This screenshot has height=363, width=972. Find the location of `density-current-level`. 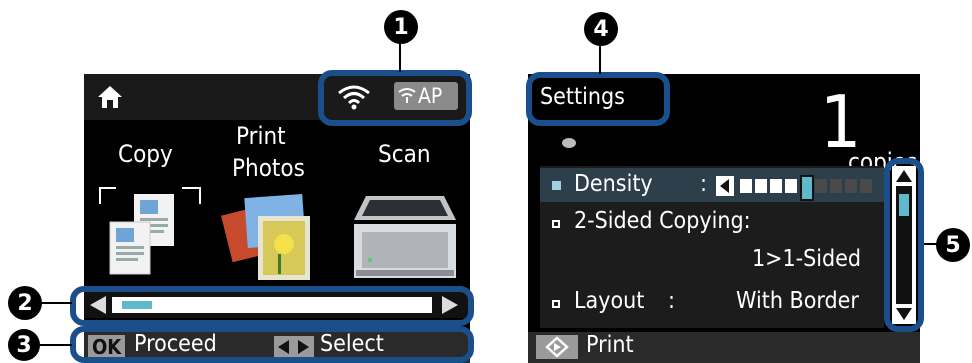

density-current-level is located at coordinates (807, 188).